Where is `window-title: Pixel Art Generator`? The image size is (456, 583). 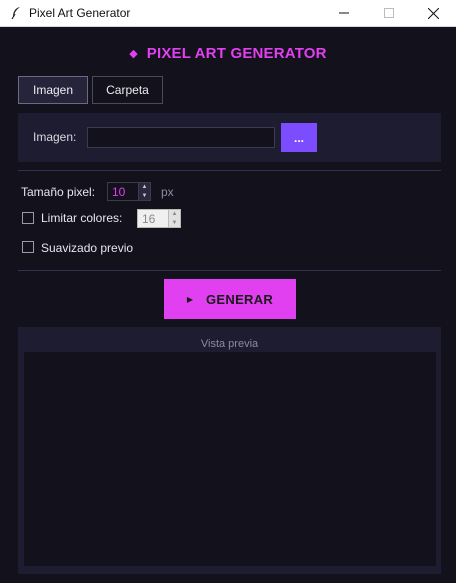
window-title: Pixel Art Generator is located at coordinates (80, 13).